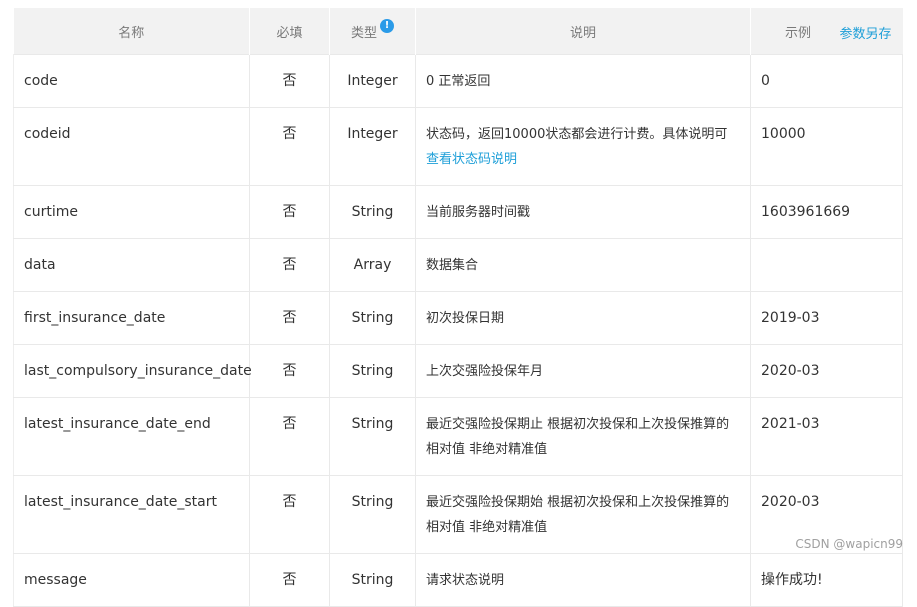  I want to click on header-required-label: 必填, so click(289, 33).